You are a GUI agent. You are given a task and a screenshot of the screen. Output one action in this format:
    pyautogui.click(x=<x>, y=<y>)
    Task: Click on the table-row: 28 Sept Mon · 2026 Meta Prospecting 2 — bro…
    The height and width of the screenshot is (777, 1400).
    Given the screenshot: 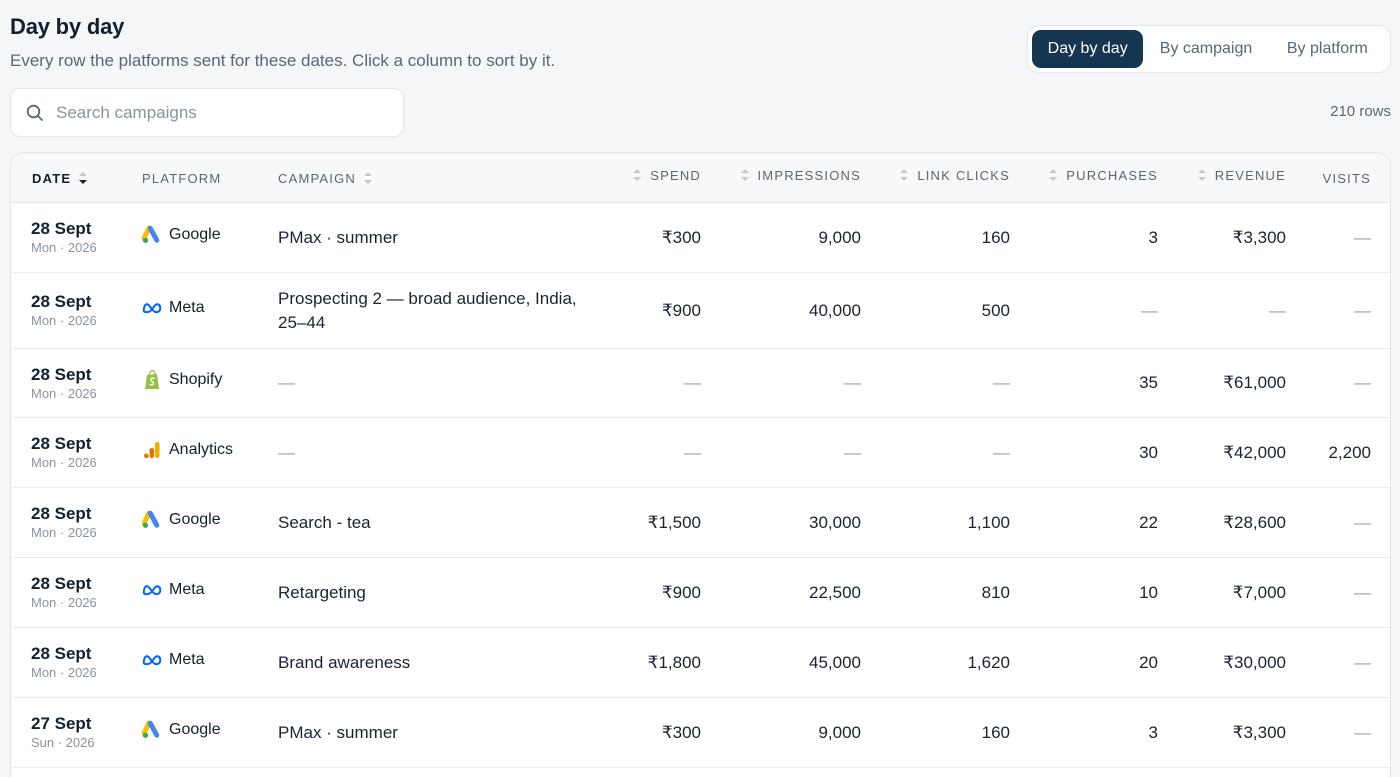 What is the action you would take?
    pyautogui.click(x=700, y=311)
    